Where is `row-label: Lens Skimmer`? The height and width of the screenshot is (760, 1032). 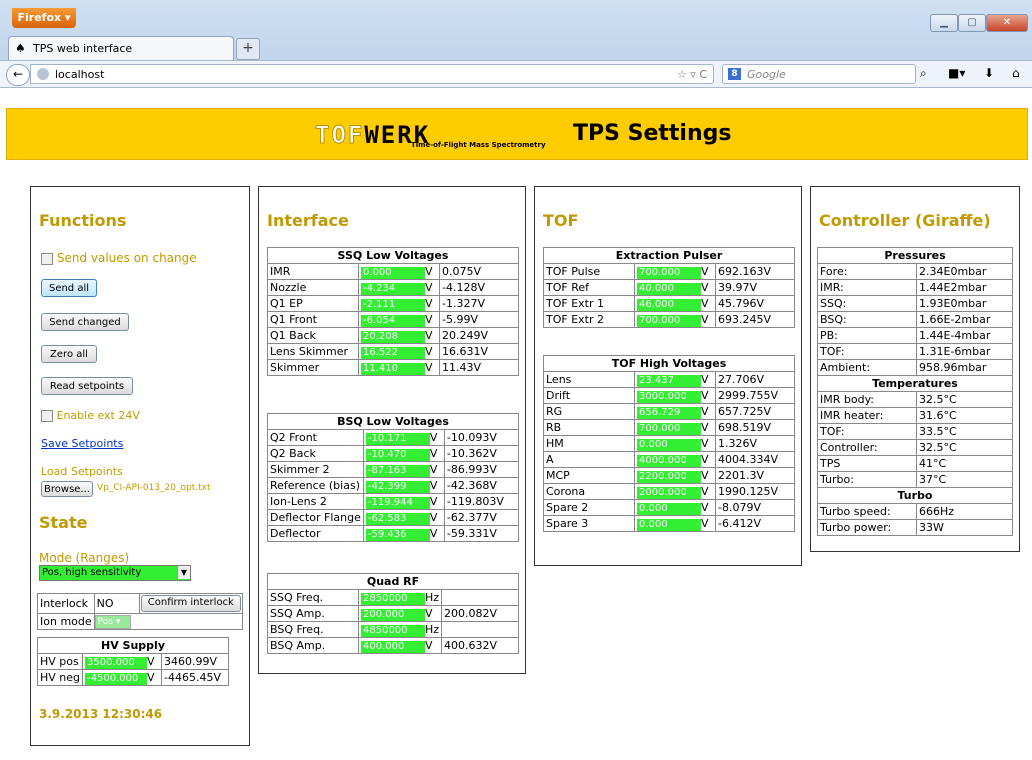
row-label: Lens Skimmer is located at coordinates (313, 351).